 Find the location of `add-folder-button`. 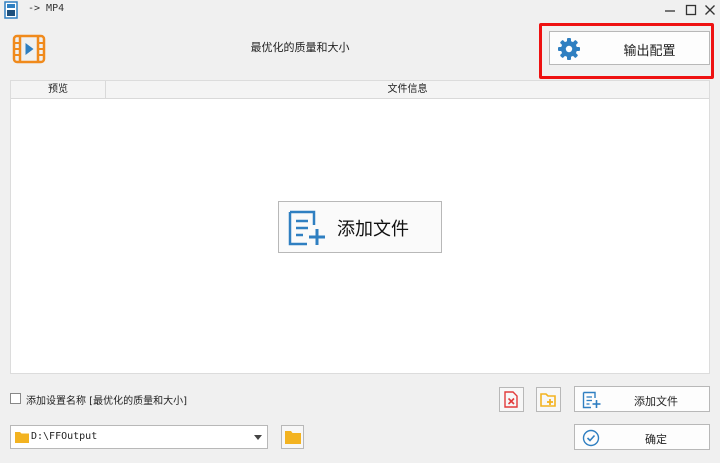

add-folder-button is located at coordinates (548, 399).